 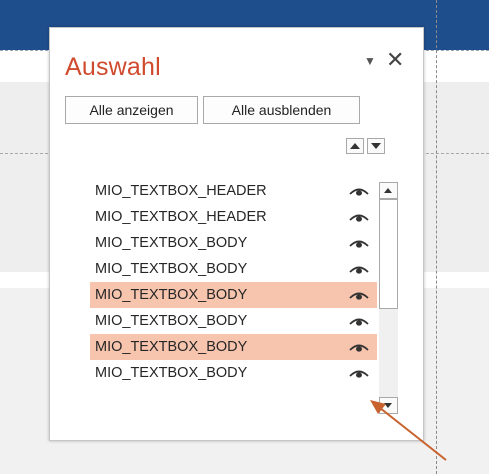 I want to click on annotation-arrow-line, so click(x=413, y=434).